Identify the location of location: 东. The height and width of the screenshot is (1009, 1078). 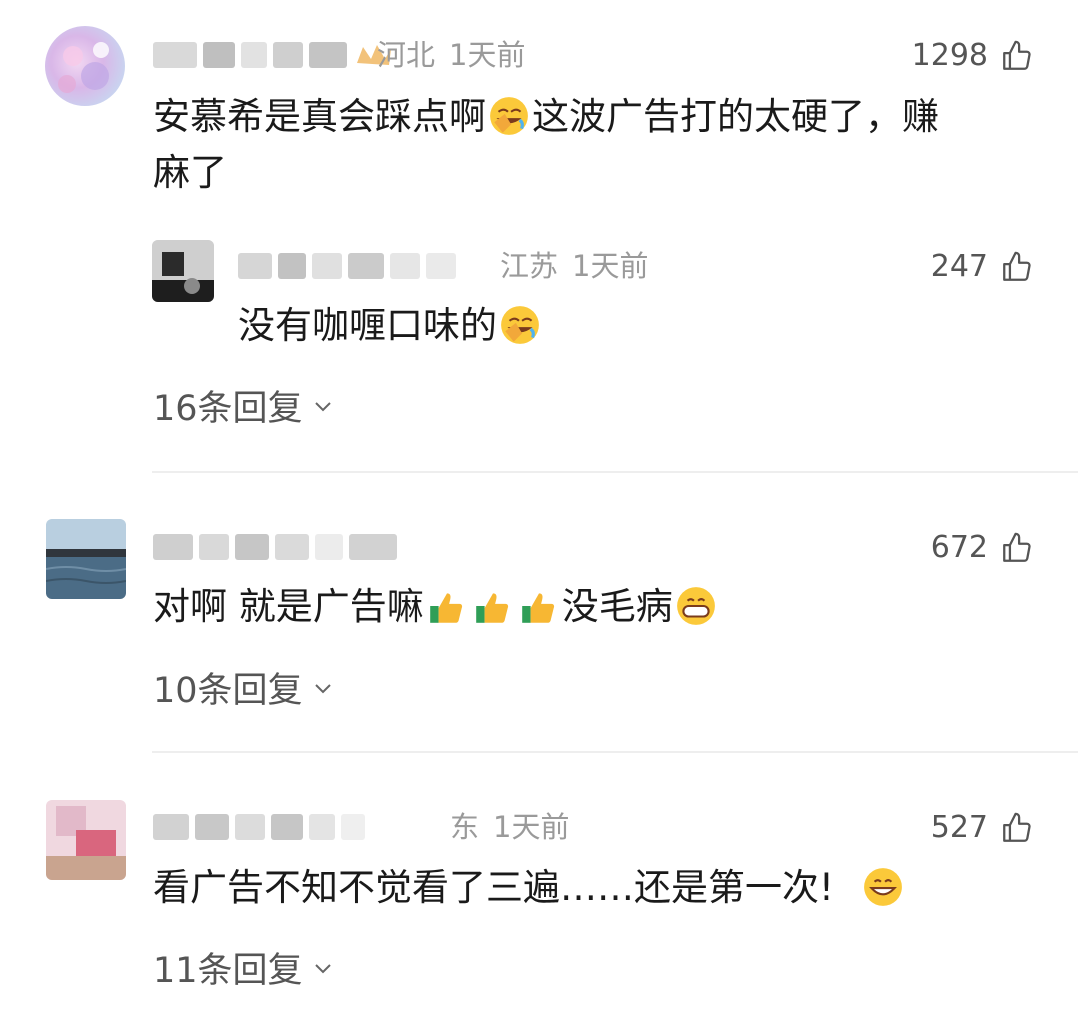
(465, 827).